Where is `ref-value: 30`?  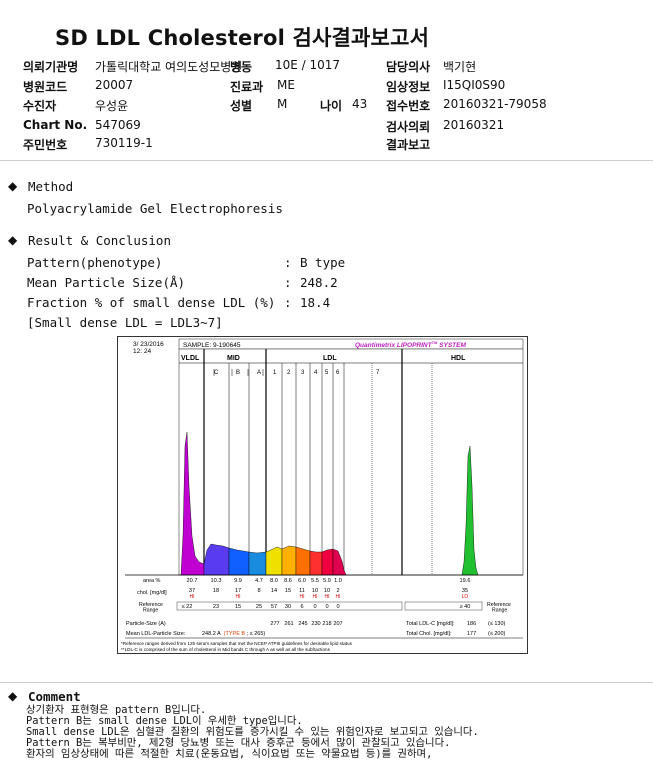
ref-value: 30 is located at coordinates (288, 607).